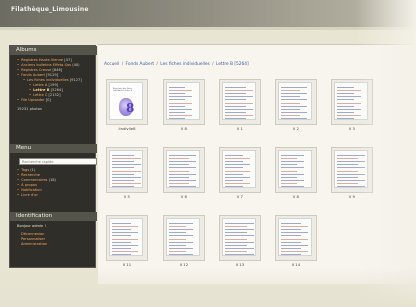 This screenshot has width=416, height=307. What do you see at coordinates (386, 153) in the screenshot?
I see `background-fade-right` at bounding box center [386, 153].